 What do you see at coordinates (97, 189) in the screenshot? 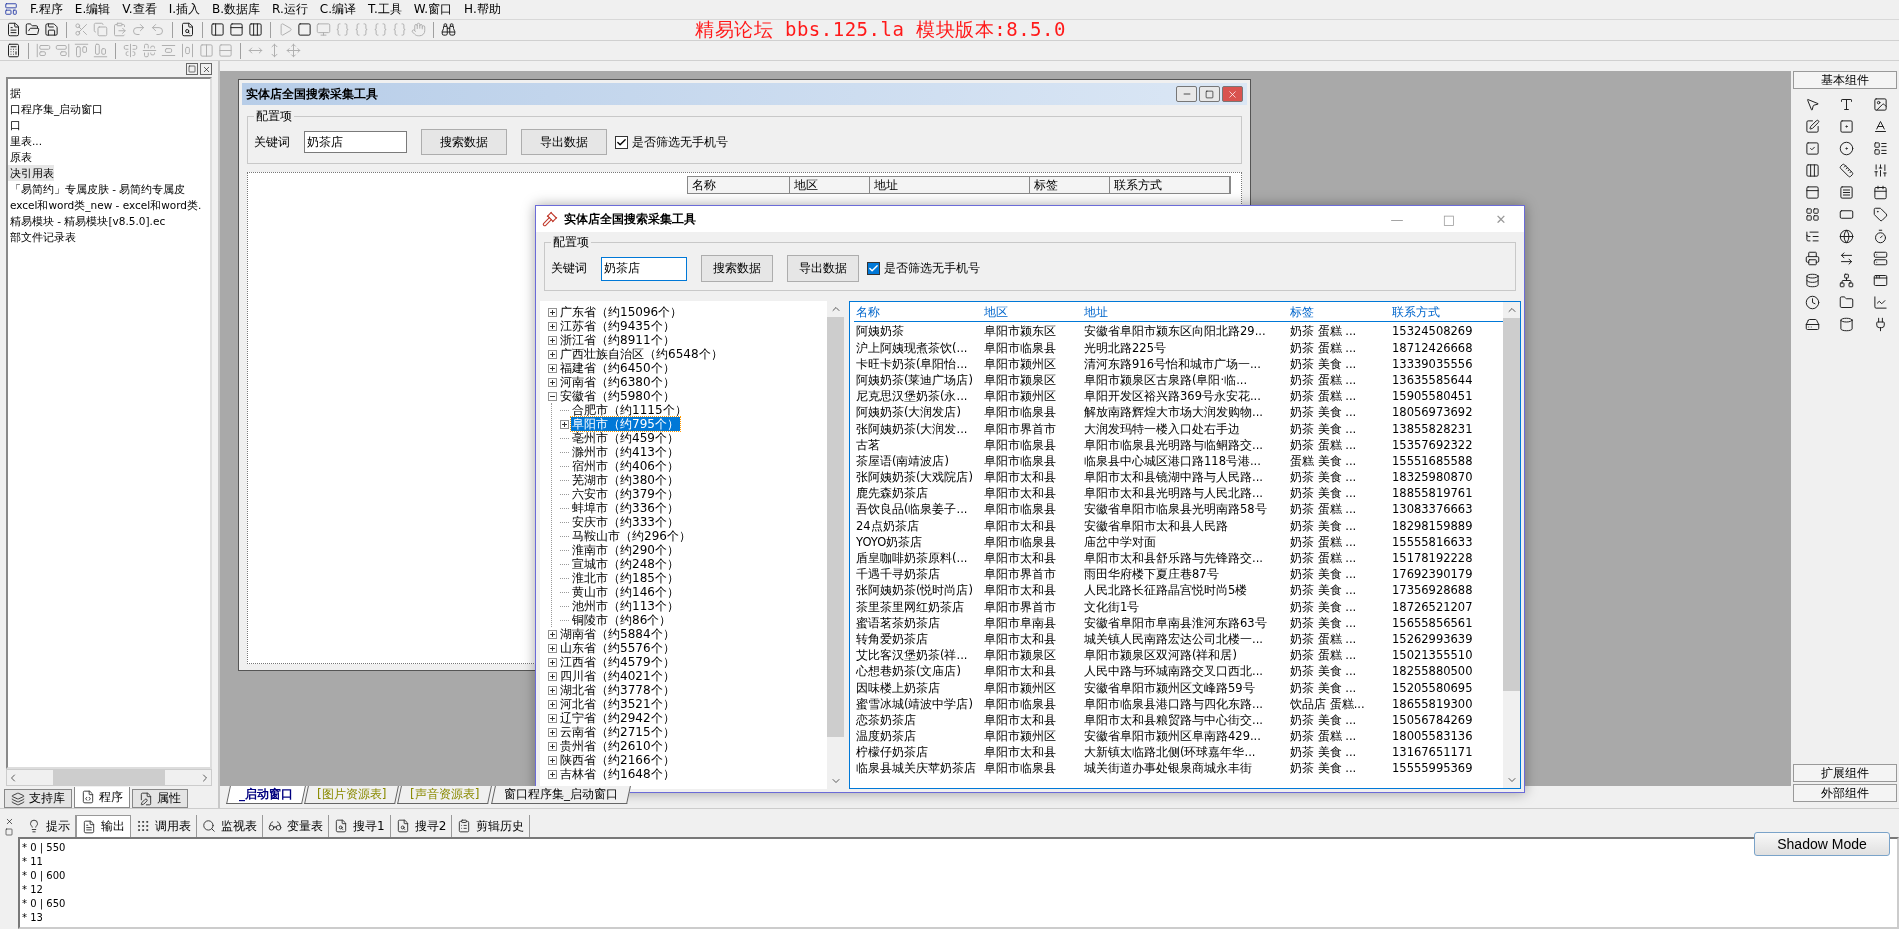
I see `project-item: 「易简约」专属皮肤 - 易简约专属皮` at bounding box center [97, 189].